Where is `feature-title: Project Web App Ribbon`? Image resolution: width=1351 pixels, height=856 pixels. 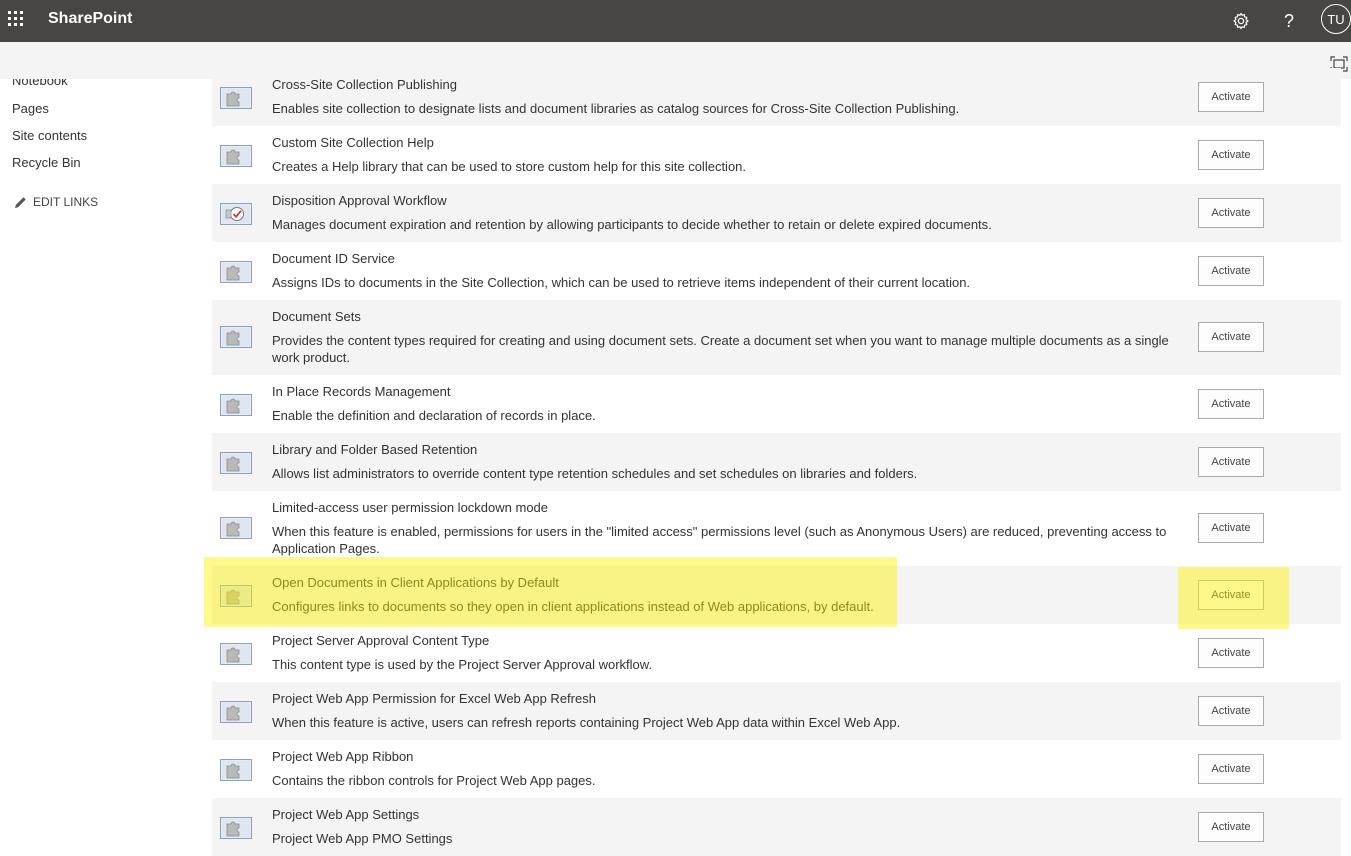 feature-title: Project Web App Ribbon is located at coordinates (343, 756).